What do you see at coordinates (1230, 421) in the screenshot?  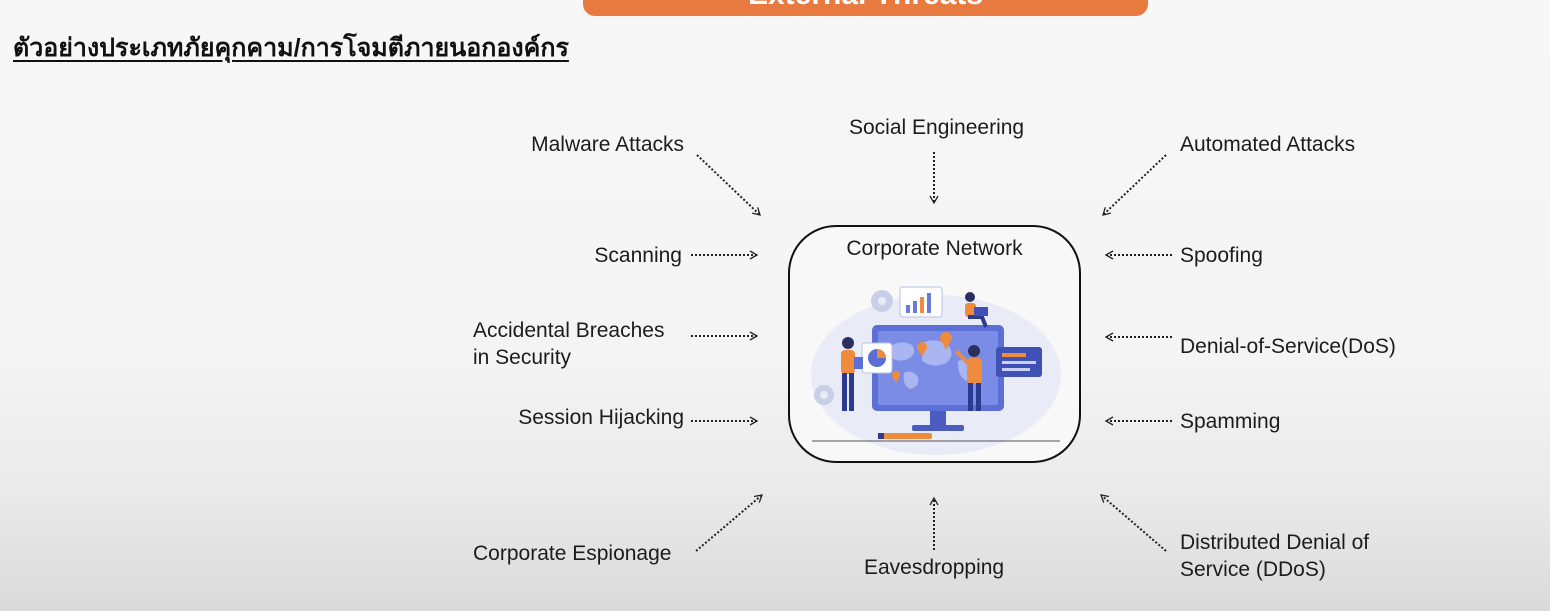 I see `label-spamming: Spamming` at bounding box center [1230, 421].